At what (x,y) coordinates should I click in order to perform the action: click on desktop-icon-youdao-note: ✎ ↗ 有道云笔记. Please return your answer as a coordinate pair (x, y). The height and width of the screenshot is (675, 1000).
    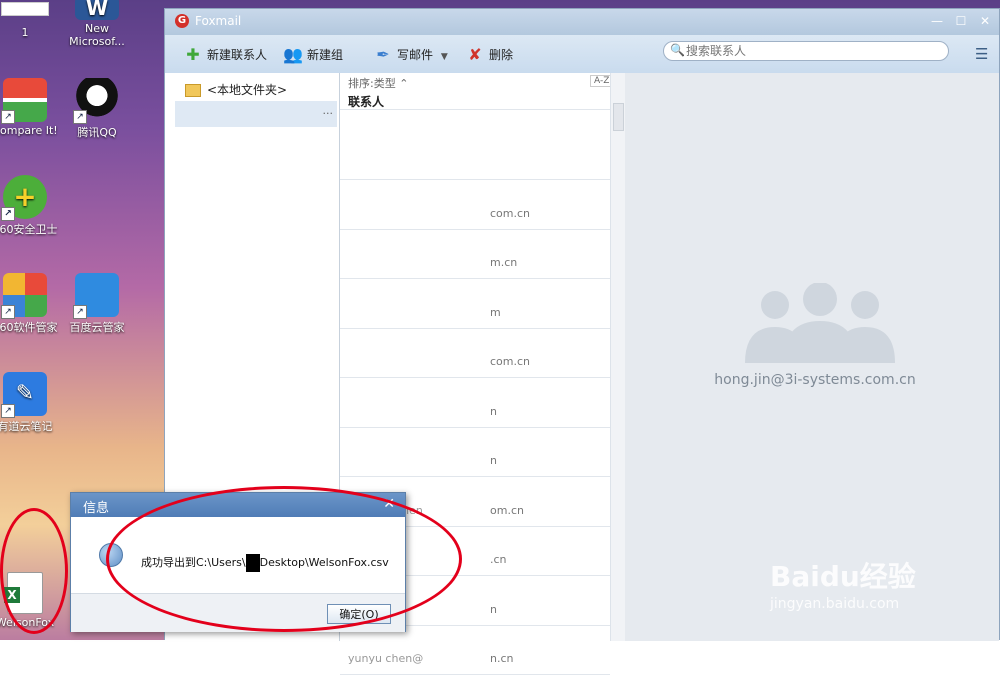
    Looking at the image, I should click on (30, 403).